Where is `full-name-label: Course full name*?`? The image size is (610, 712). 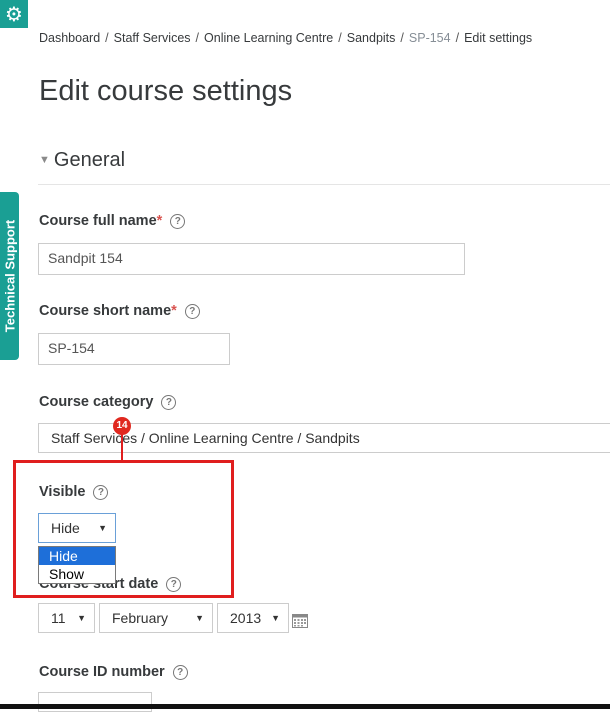 full-name-label: Course full name*? is located at coordinates (112, 221).